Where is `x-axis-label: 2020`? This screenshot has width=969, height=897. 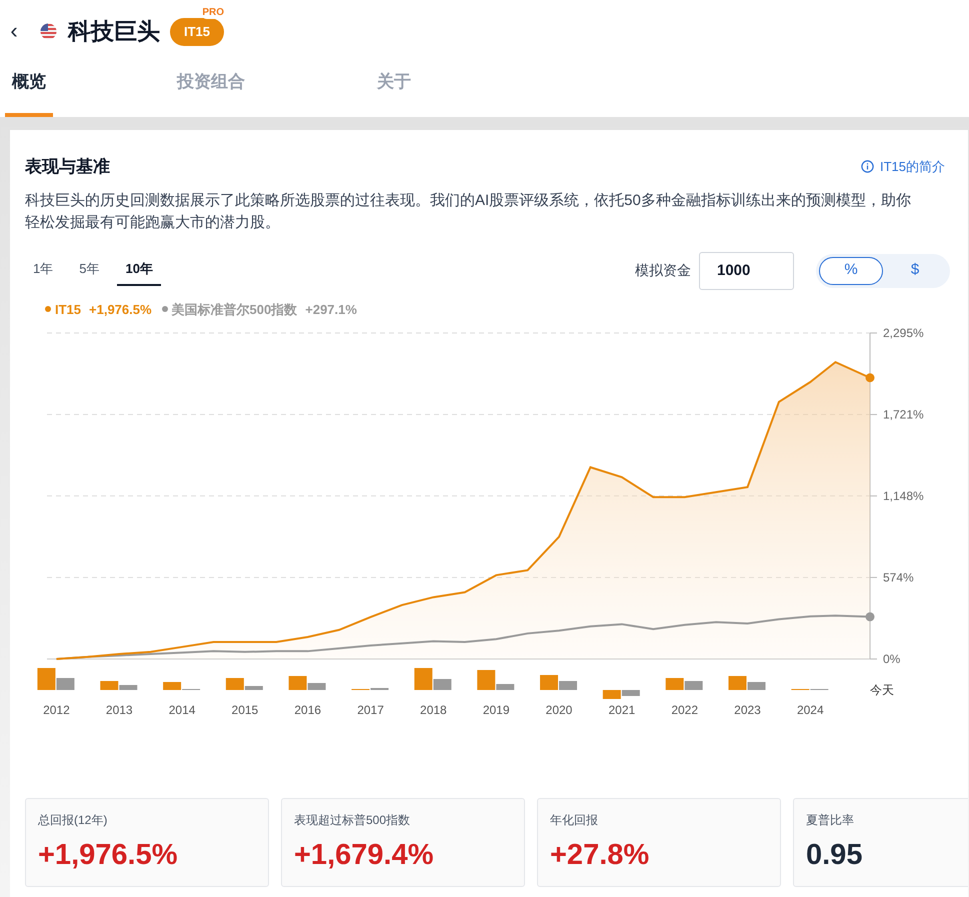 x-axis-label: 2020 is located at coordinates (559, 710).